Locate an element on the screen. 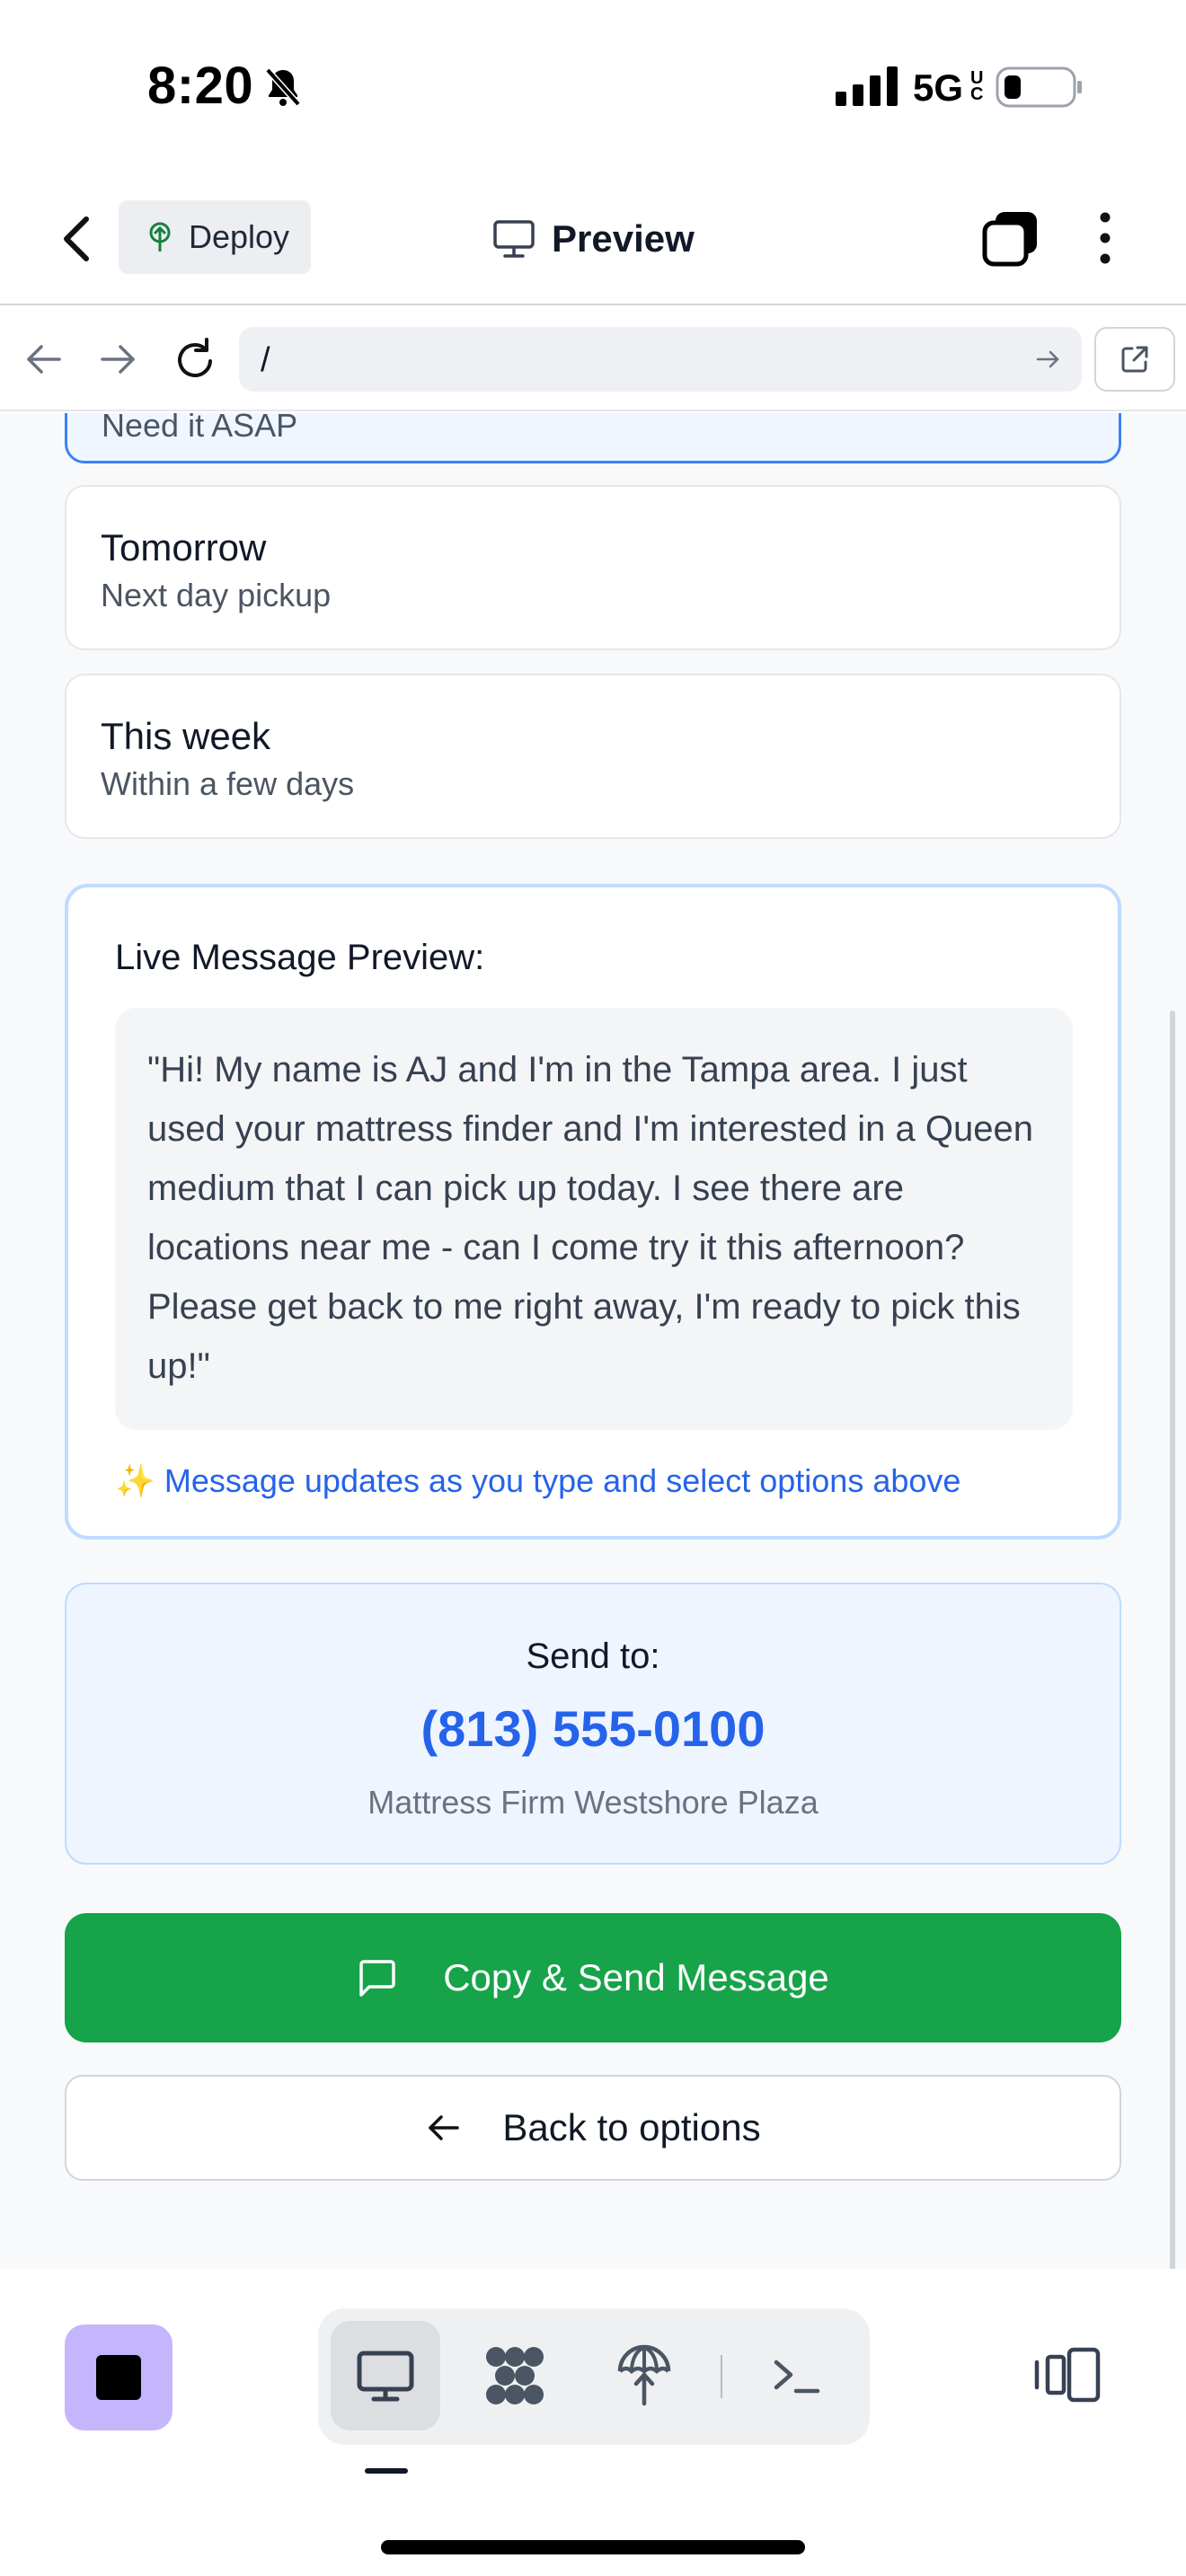  cluster-icon is located at coordinates (515, 2375).